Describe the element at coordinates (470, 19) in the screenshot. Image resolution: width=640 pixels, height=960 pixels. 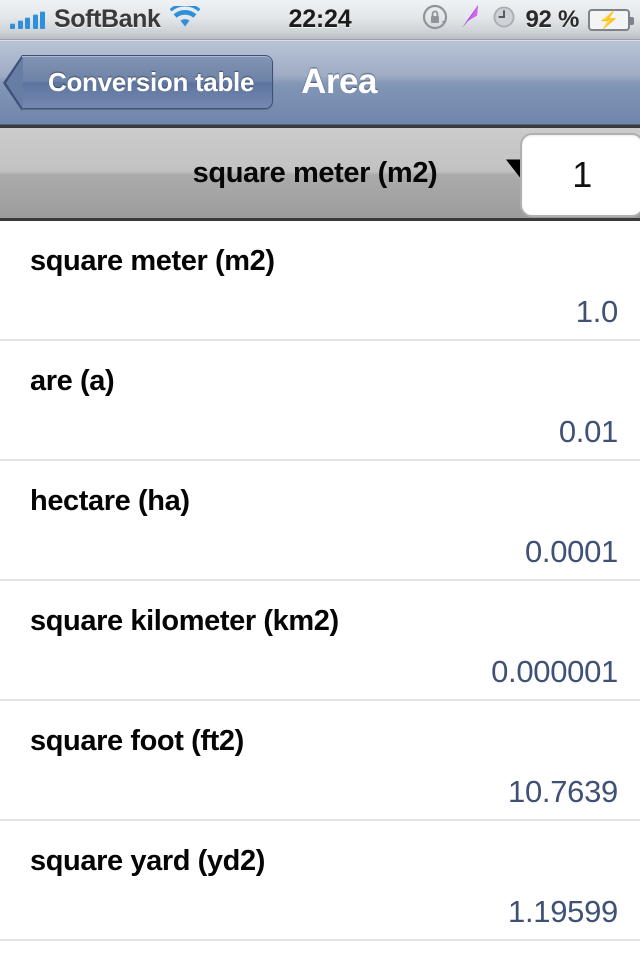
I see `location-arrow-icon` at that location.